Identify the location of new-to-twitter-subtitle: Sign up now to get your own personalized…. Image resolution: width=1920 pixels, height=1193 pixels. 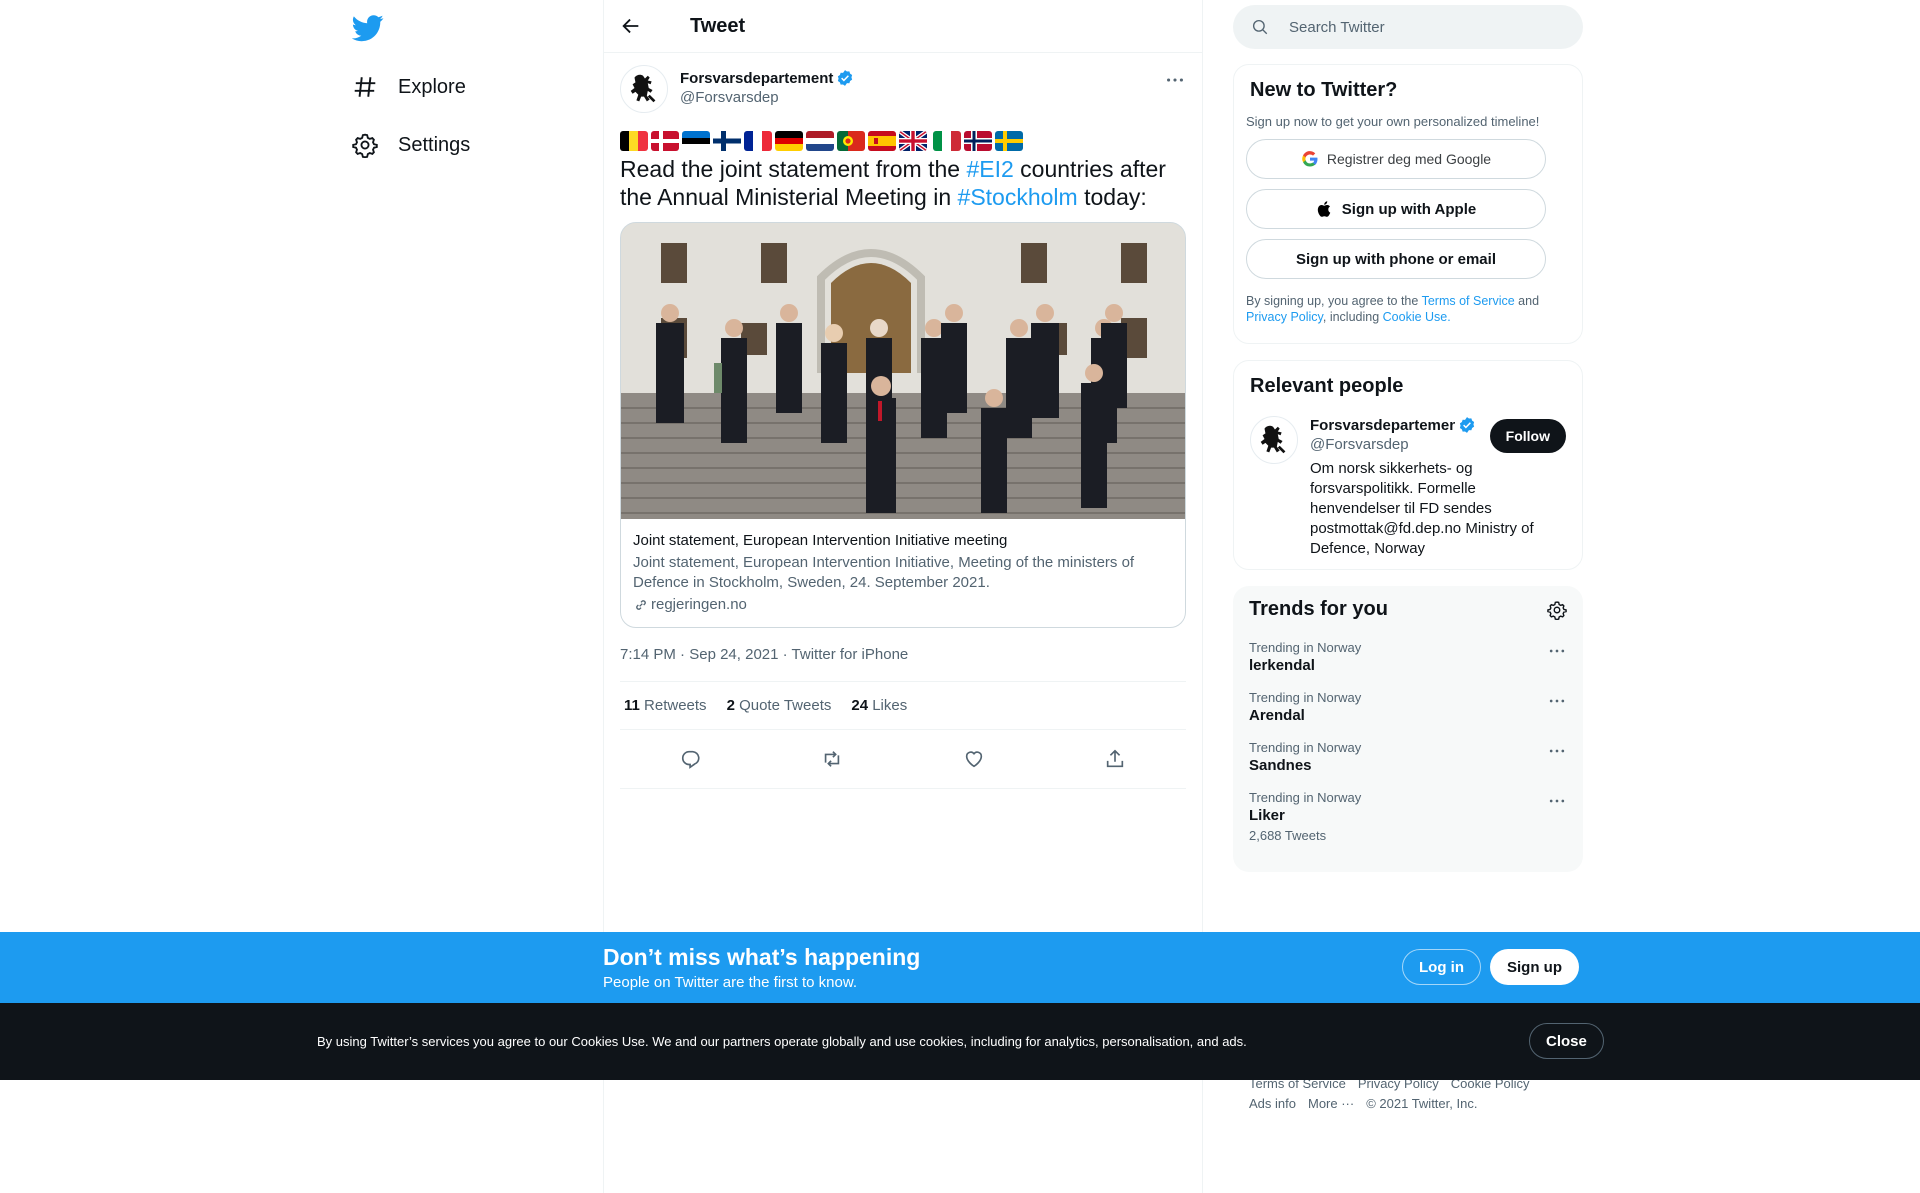
(1393, 121).